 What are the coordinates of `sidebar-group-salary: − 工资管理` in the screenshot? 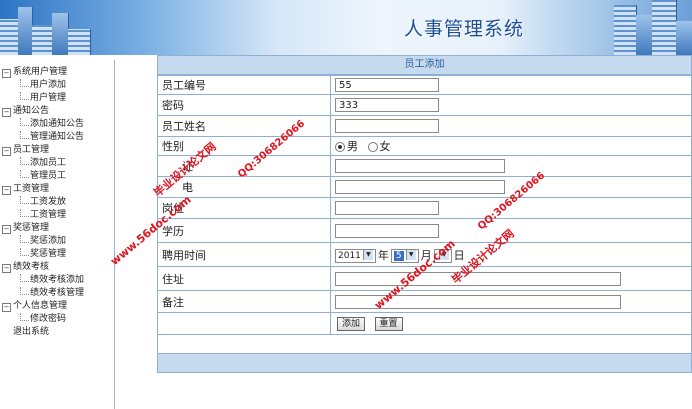 It's located at (57, 189).